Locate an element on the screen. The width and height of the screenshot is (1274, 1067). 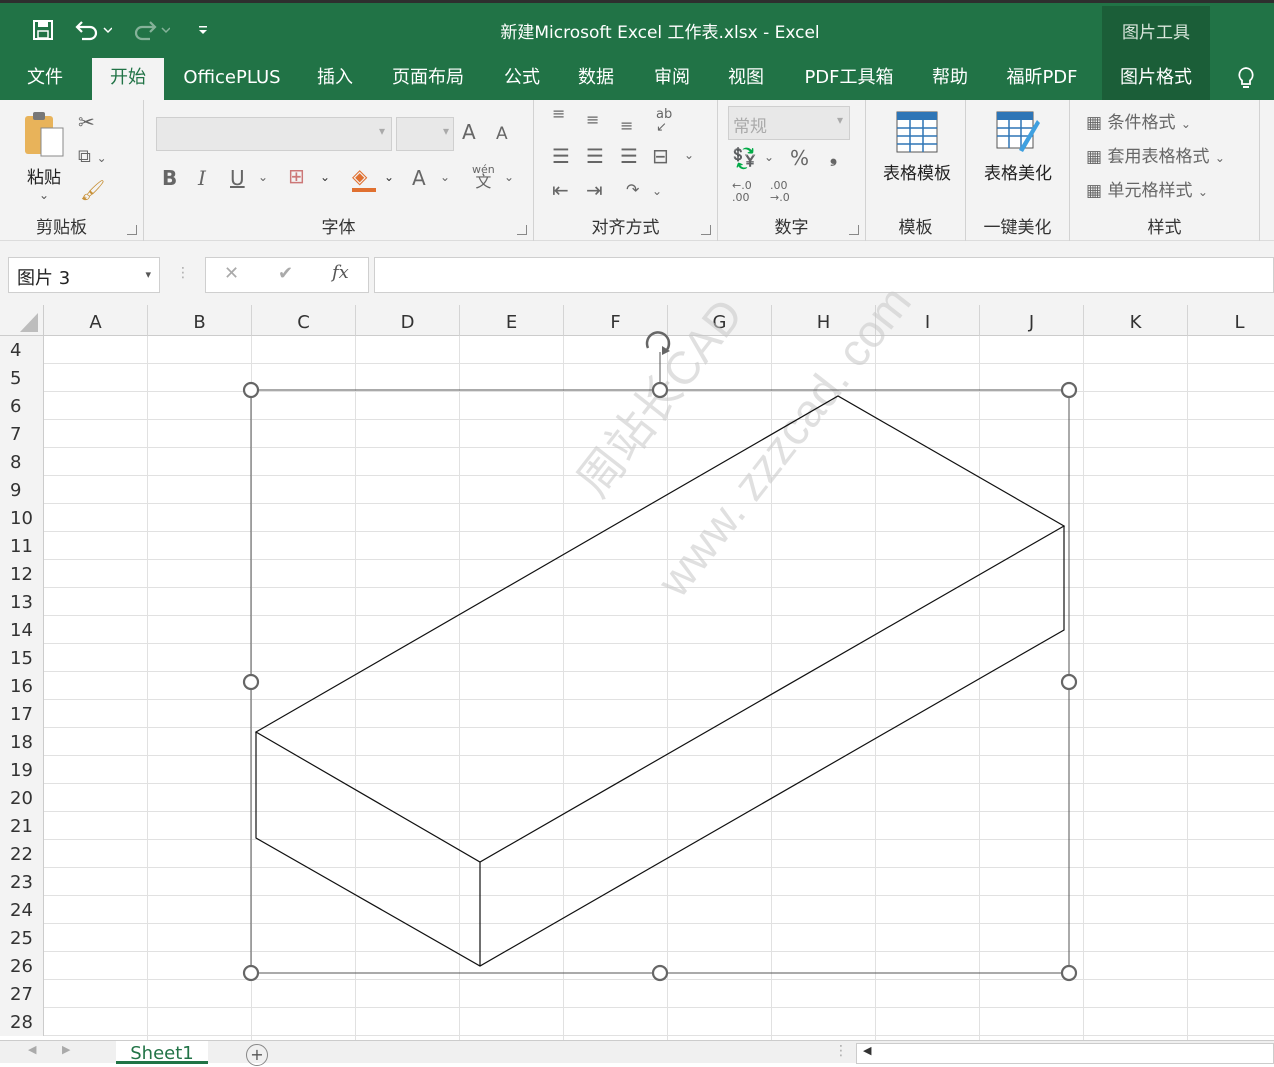
font-name-select: ▾ is located at coordinates (274, 134).